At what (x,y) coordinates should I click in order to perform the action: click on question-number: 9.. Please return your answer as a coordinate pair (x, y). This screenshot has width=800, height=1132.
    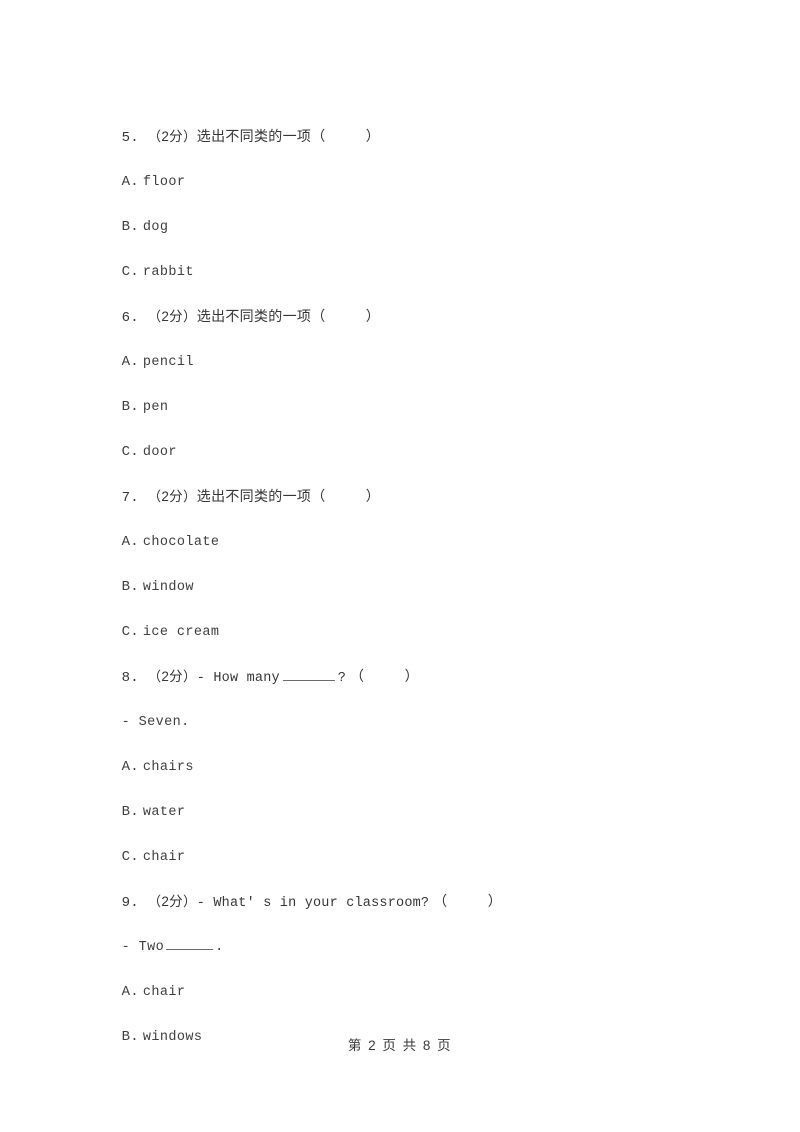
    Looking at the image, I should click on (130, 903).